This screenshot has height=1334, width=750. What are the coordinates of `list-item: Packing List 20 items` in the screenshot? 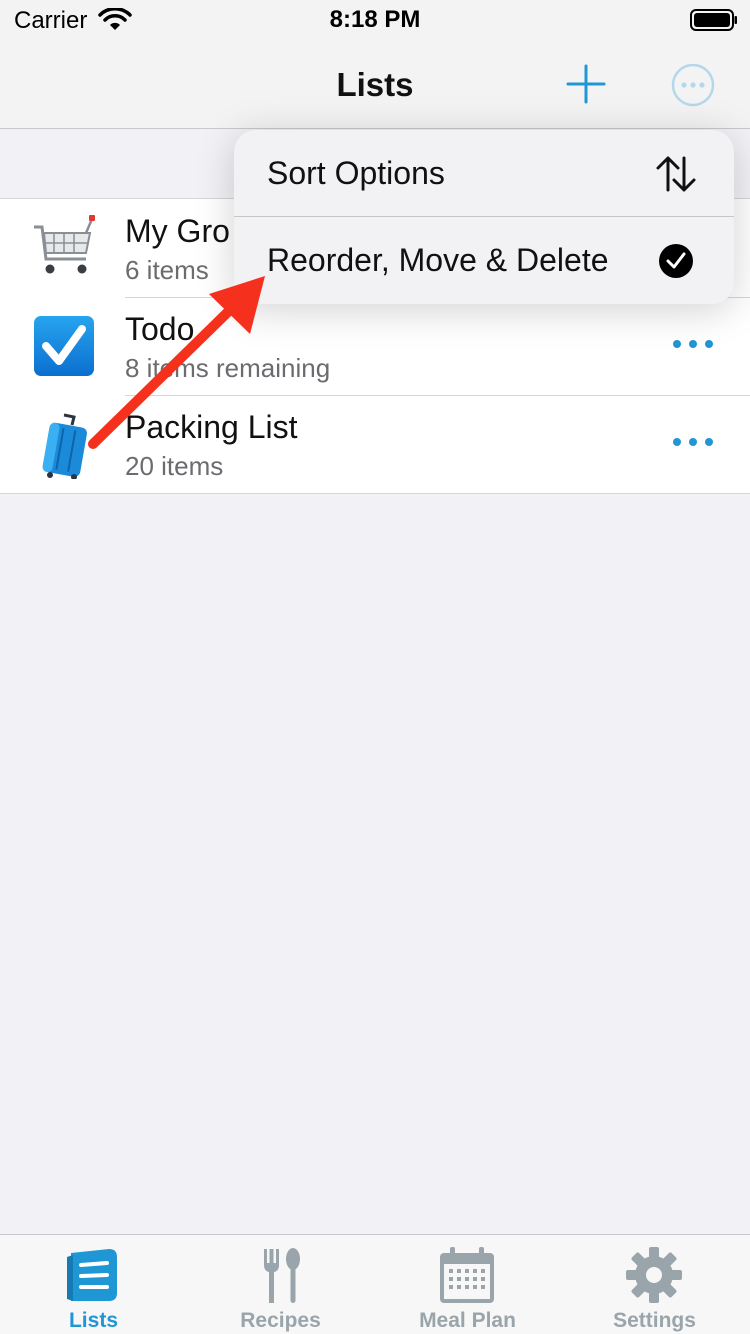 It's located at (375, 444).